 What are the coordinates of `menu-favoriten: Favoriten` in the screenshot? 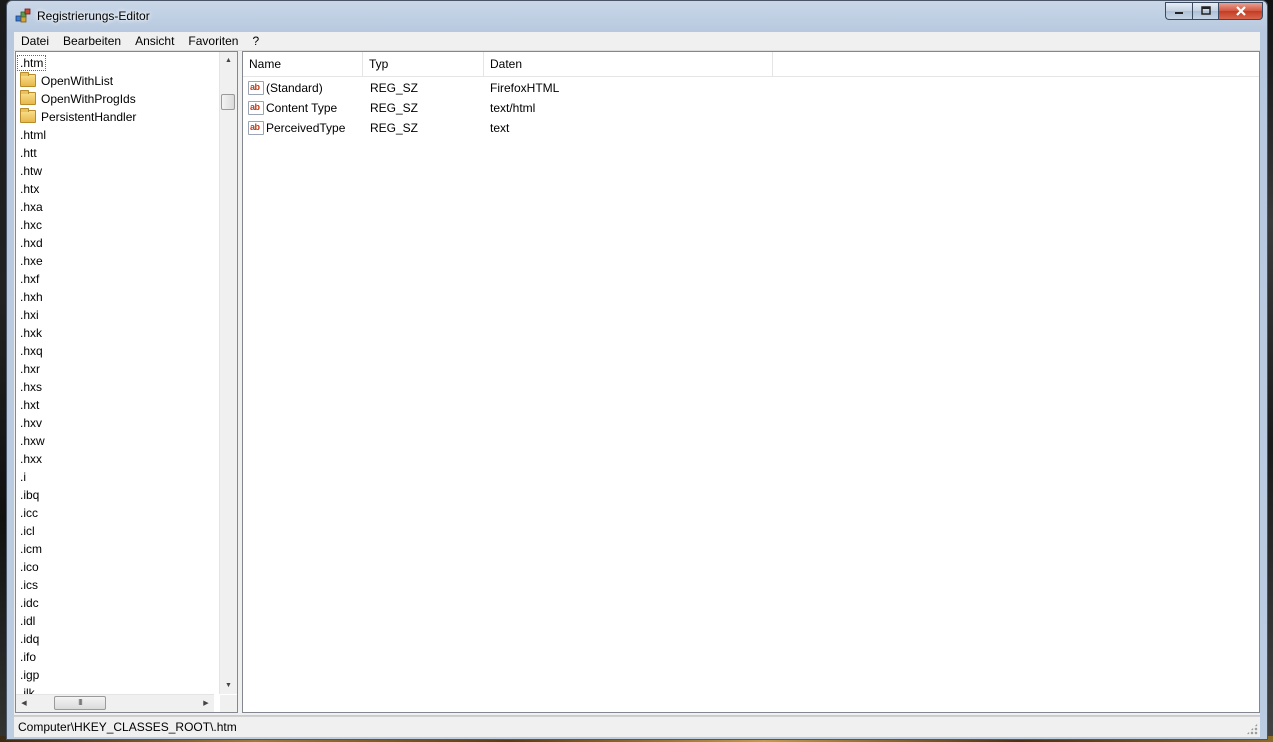 It's located at (213, 41).